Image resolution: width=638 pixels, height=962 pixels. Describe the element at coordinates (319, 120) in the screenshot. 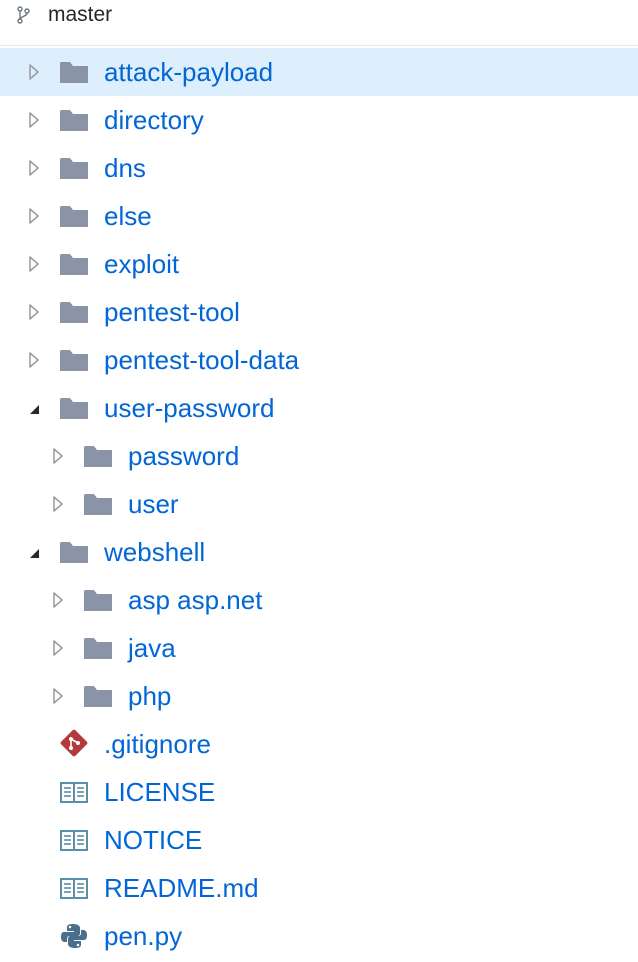

I see `tree-folder-directory: directory` at that location.